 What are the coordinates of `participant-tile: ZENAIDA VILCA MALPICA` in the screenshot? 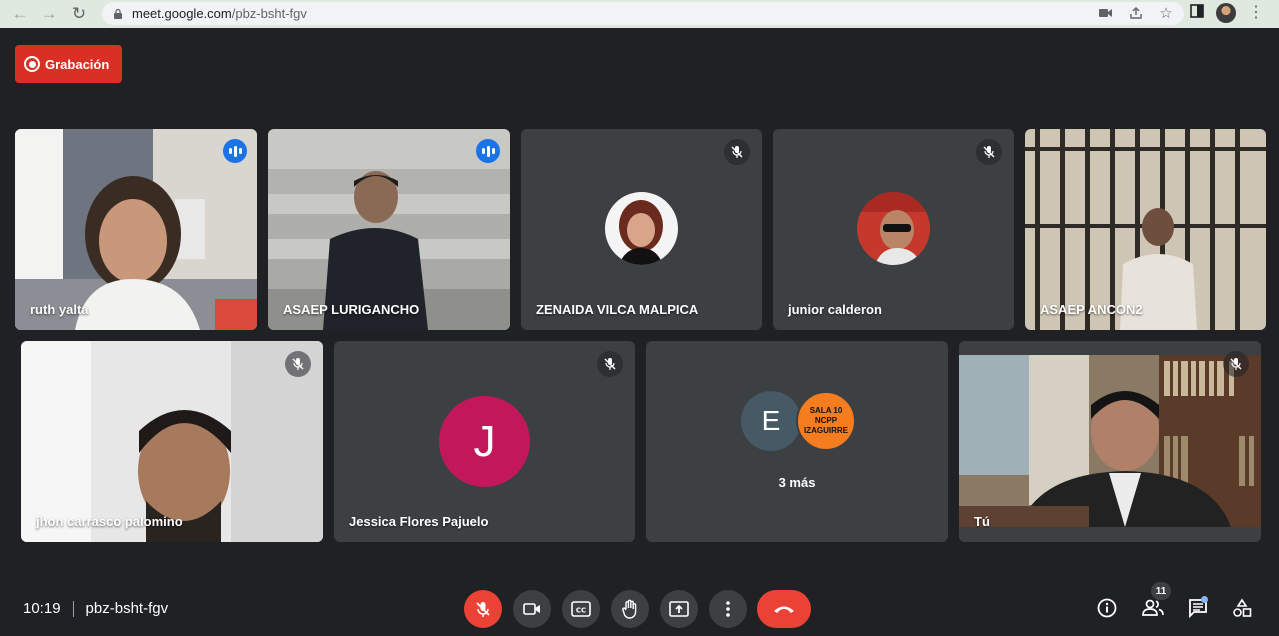 It's located at (641, 229).